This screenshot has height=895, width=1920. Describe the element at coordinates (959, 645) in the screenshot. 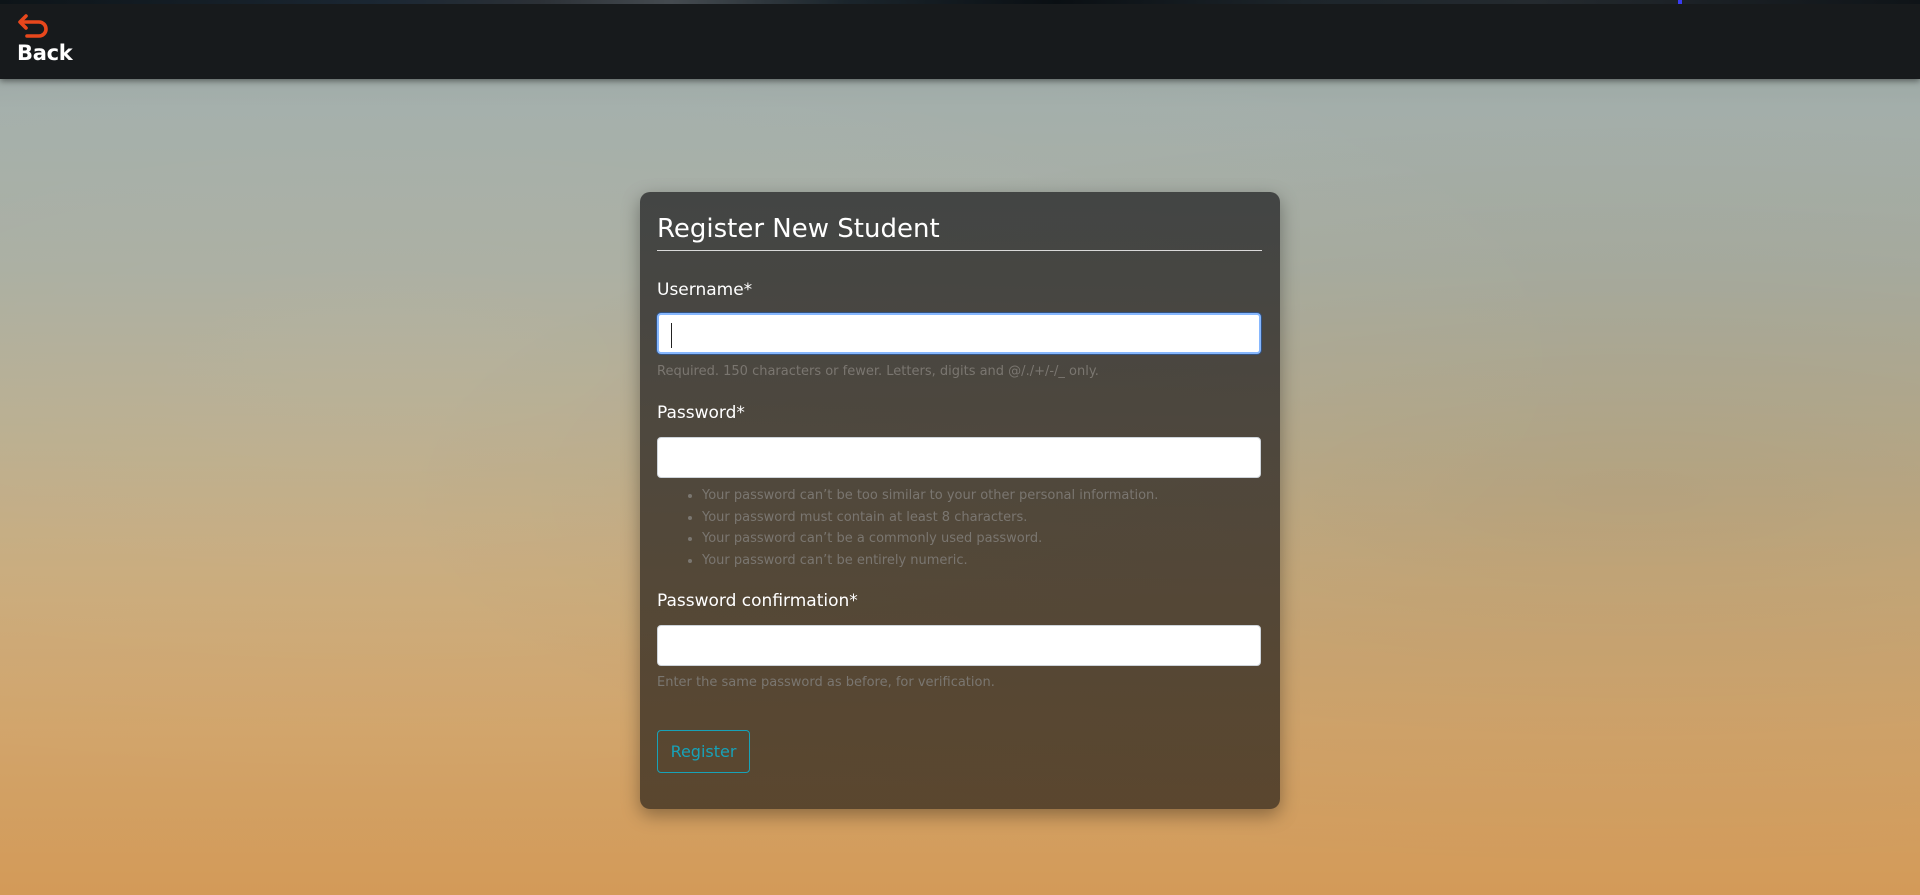

I see `password-confirmation-input` at that location.